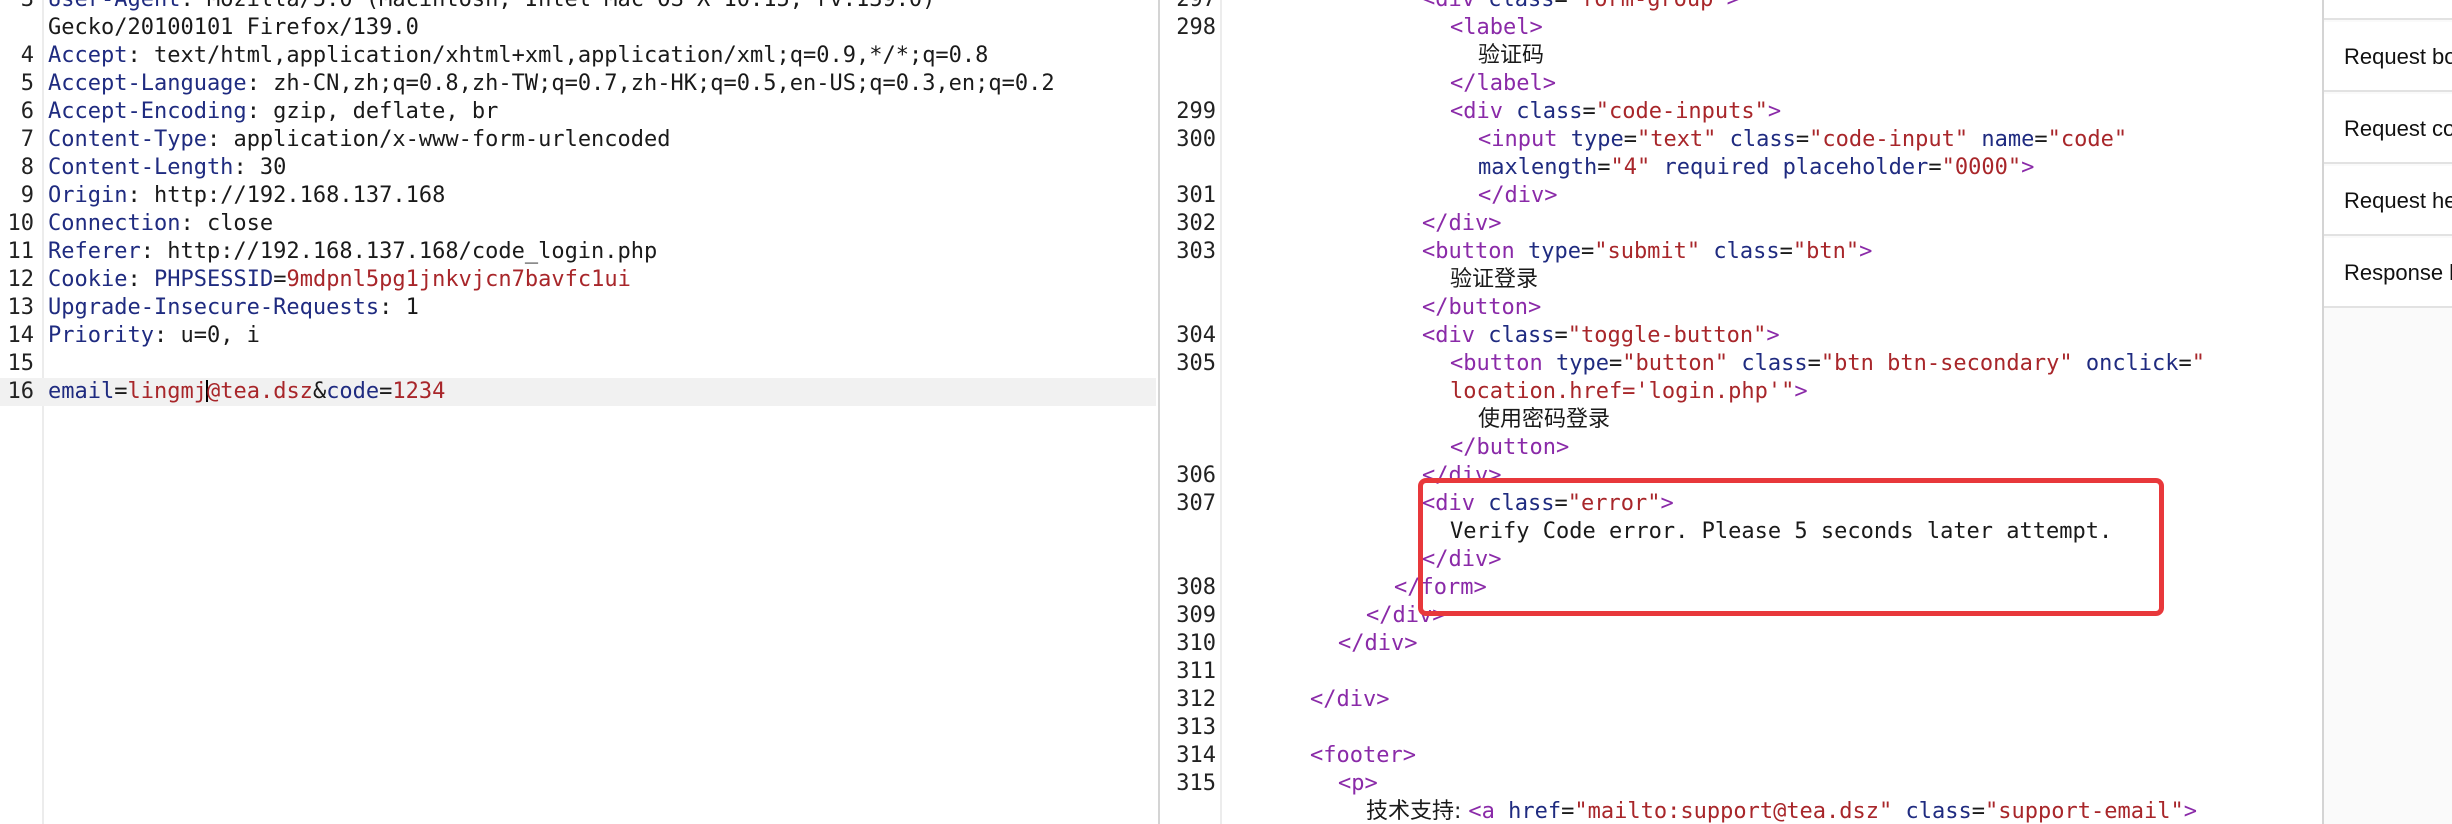  I want to click on token: <footer, so click(1356, 755).